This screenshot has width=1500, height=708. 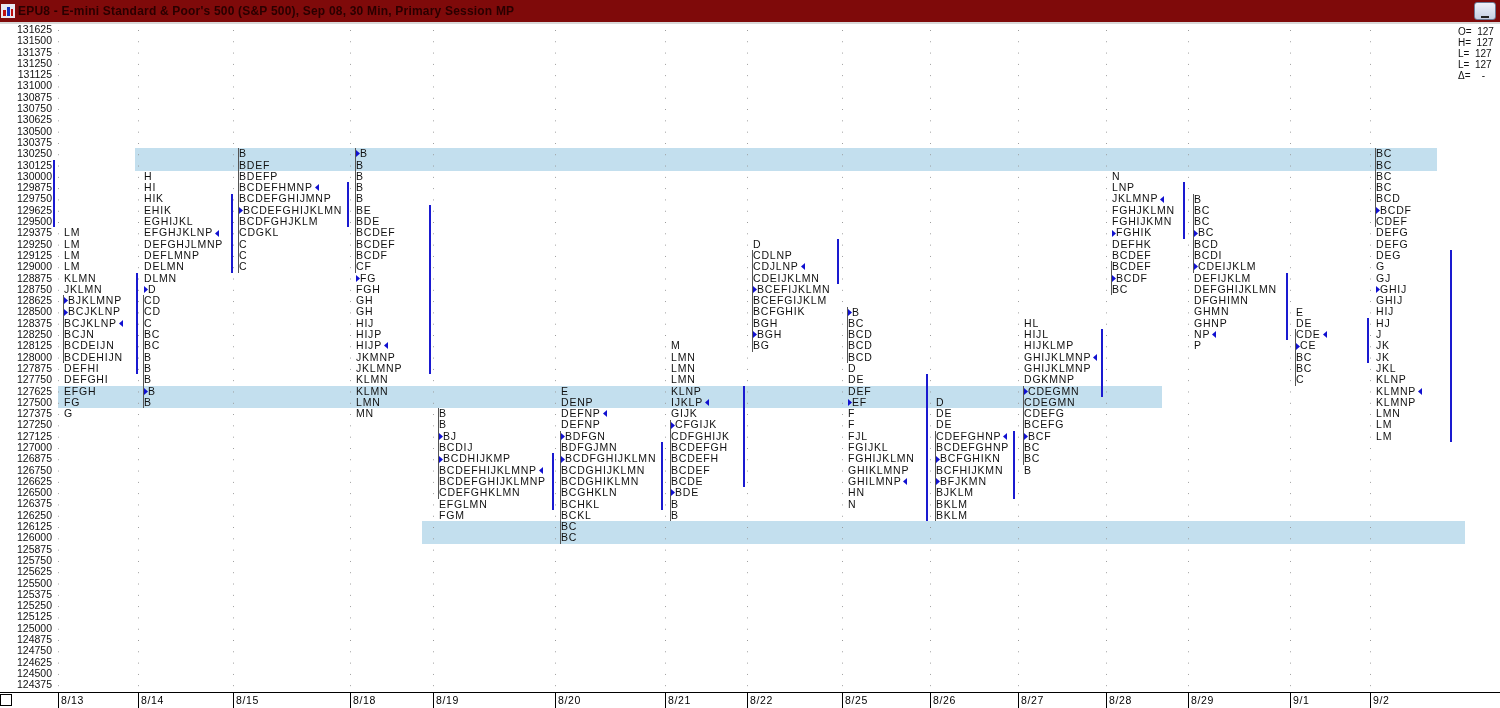 What do you see at coordinates (34, 515) in the screenshot?
I see `price-label: 126250` at bounding box center [34, 515].